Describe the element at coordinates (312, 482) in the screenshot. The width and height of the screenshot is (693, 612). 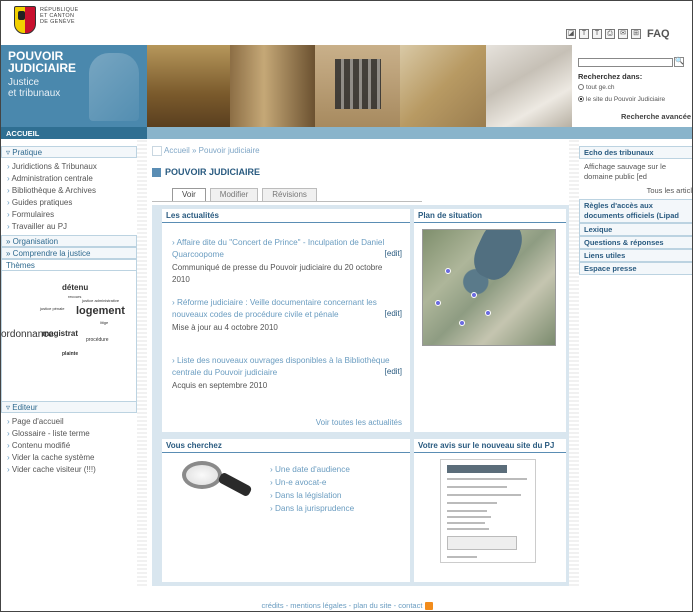
I see `search-link: Un-e avocat-e` at that location.